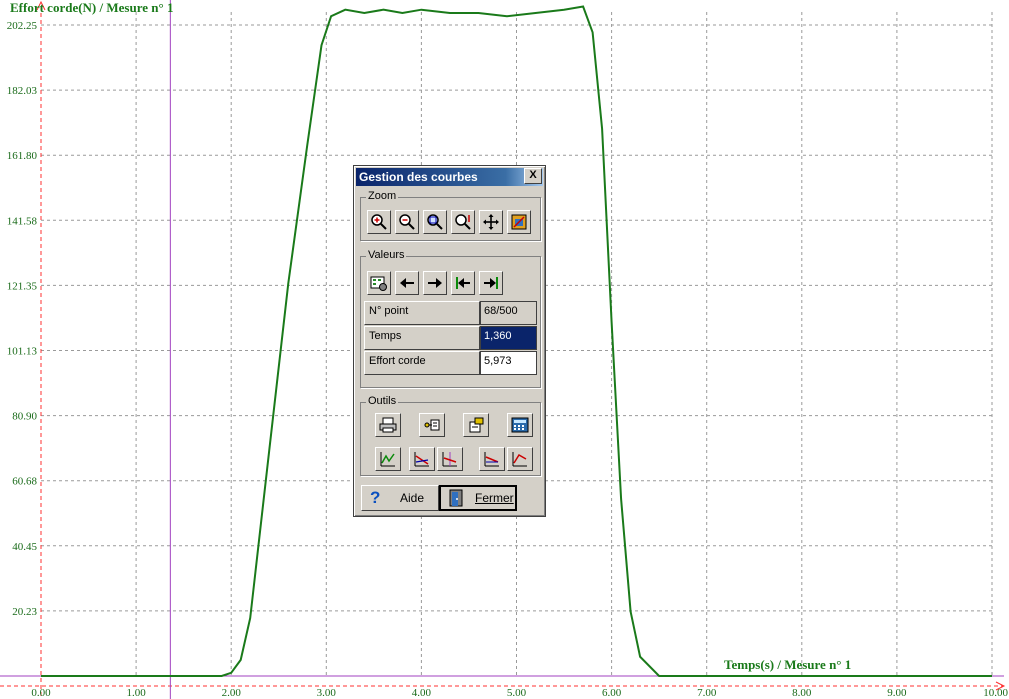 Image resolution: width=1009 pixels, height=699 pixels. What do you see at coordinates (386, 255) in the screenshot?
I see `values-group-label: Valeurs` at bounding box center [386, 255].